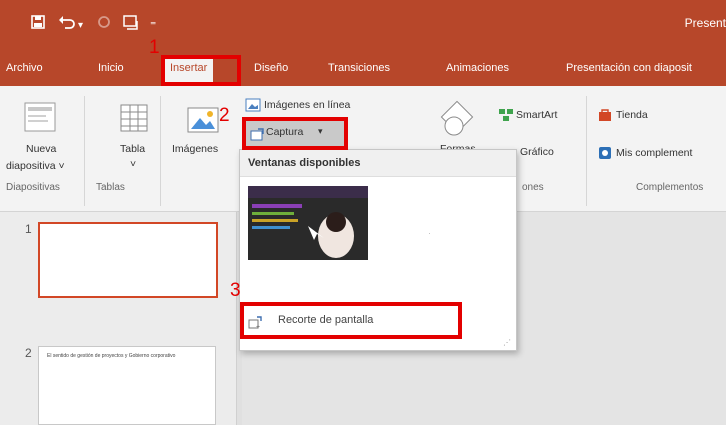  Describe the element at coordinates (224, 115) in the screenshot. I see `annotation-number-2: 2` at that location.